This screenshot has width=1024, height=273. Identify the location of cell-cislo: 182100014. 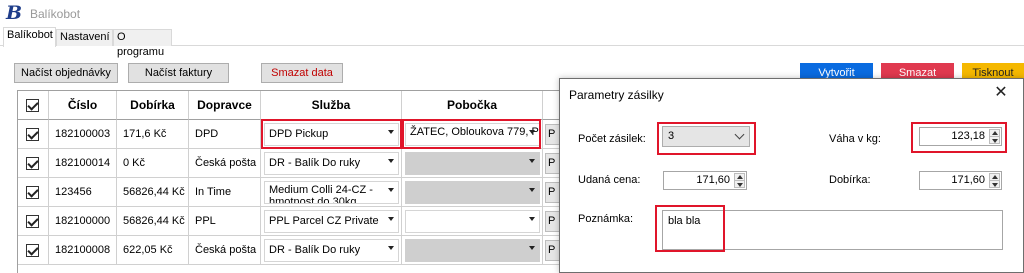
(83, 163).